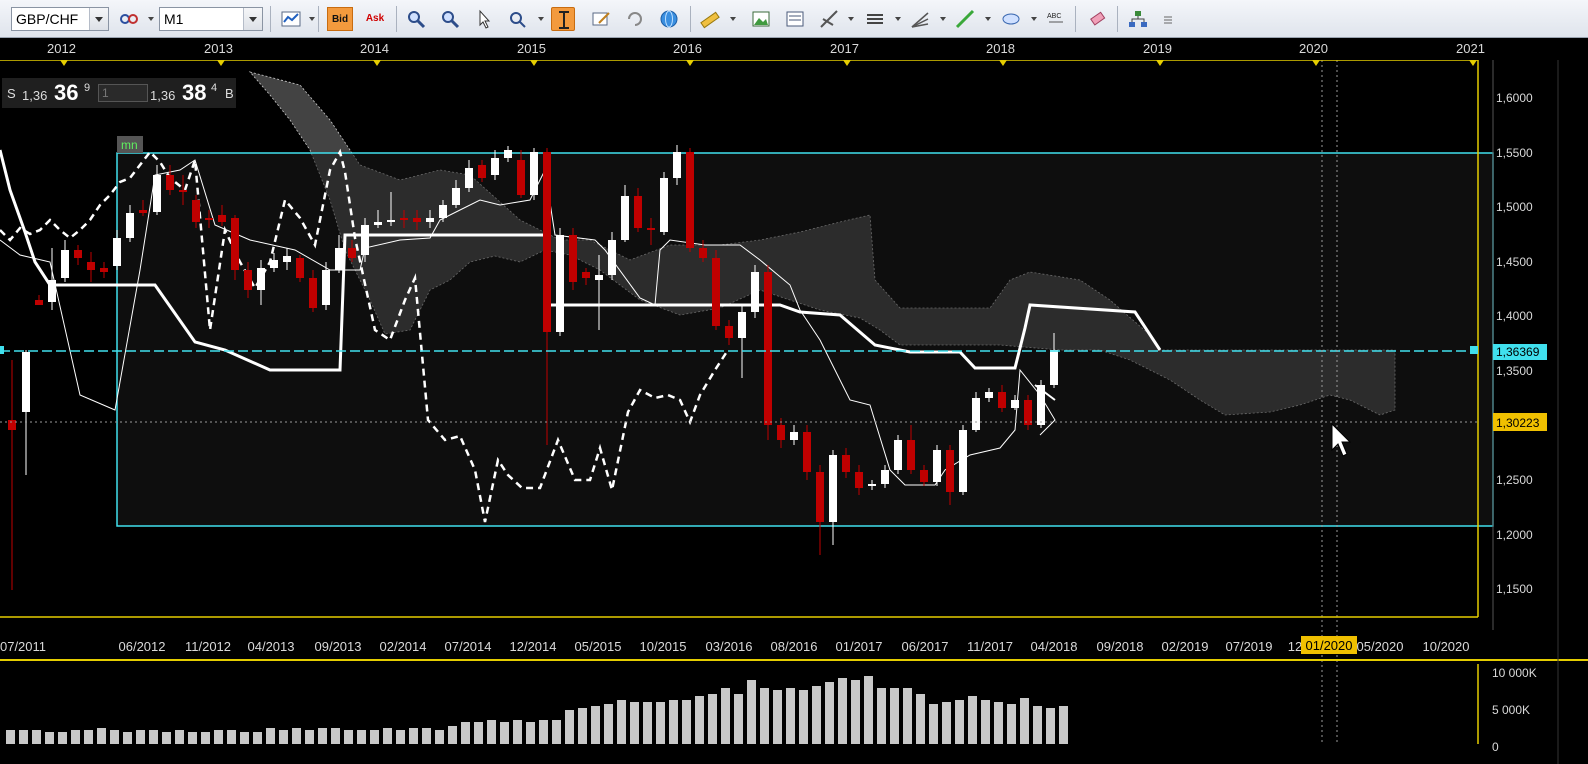  Describe the element at coordinates (965, 19) in the screenshot. I see `trendline-color-icon` at that location.